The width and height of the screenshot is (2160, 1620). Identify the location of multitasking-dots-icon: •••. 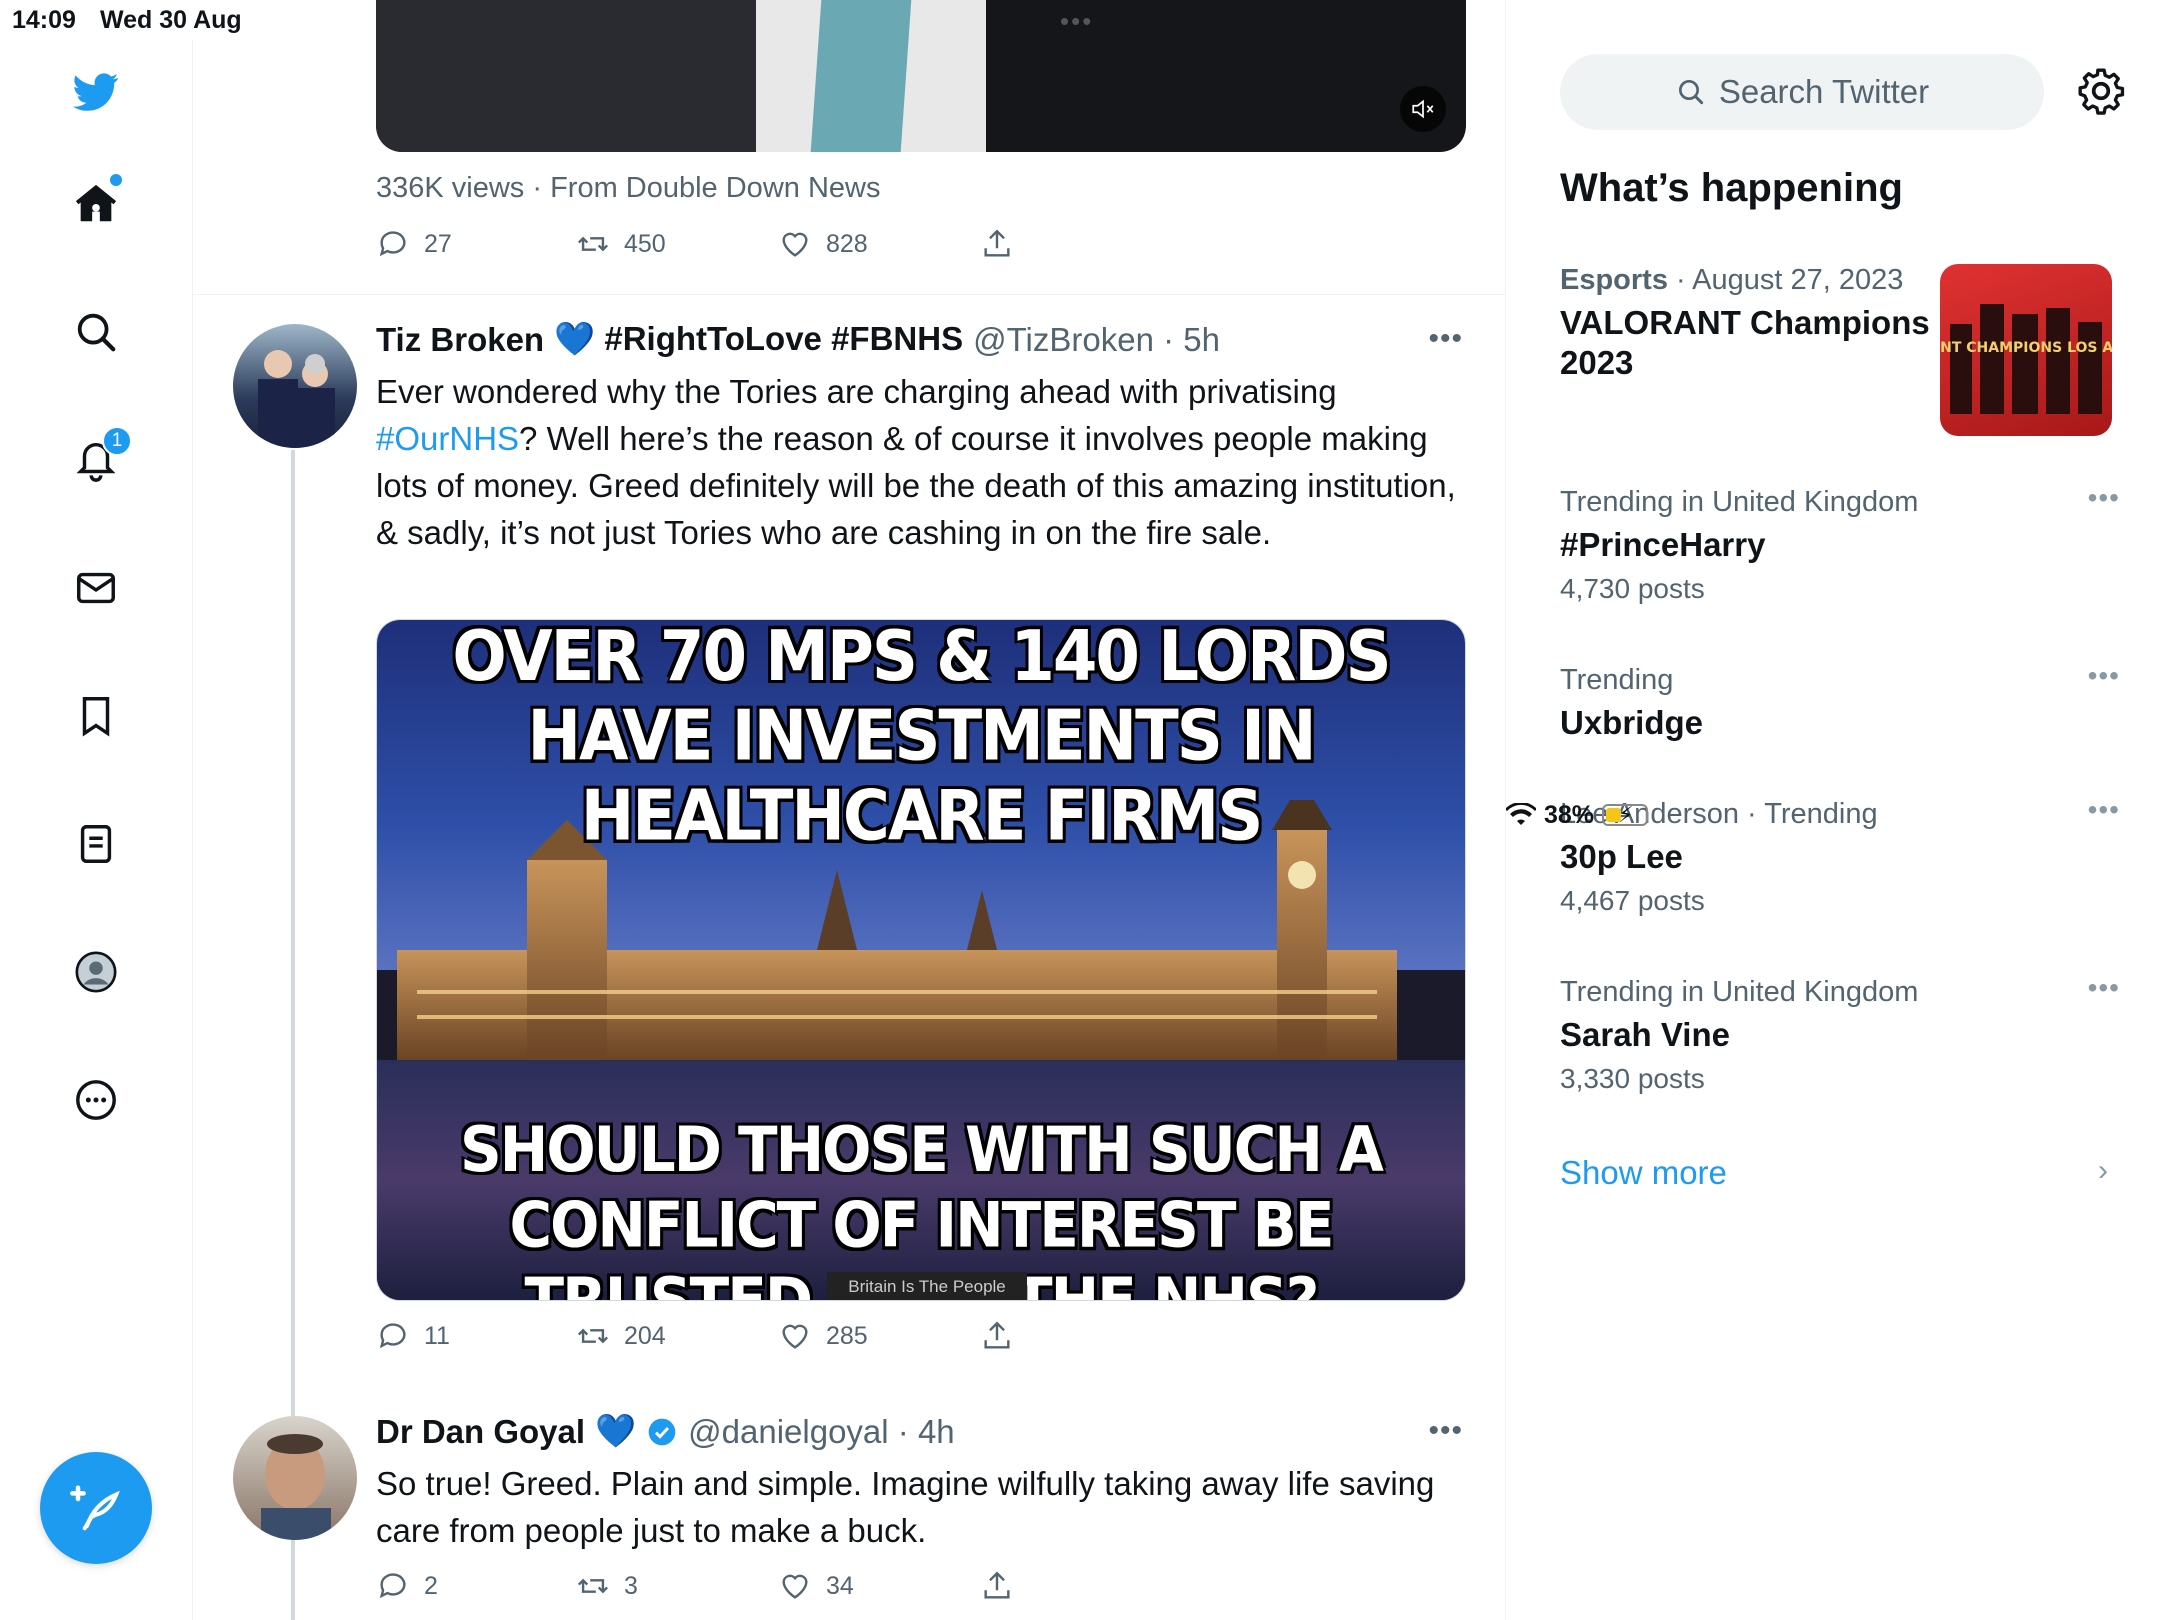
(1076, 21).